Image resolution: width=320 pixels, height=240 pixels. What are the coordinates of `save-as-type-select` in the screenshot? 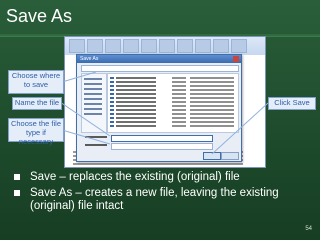 It's located at (162, 146).